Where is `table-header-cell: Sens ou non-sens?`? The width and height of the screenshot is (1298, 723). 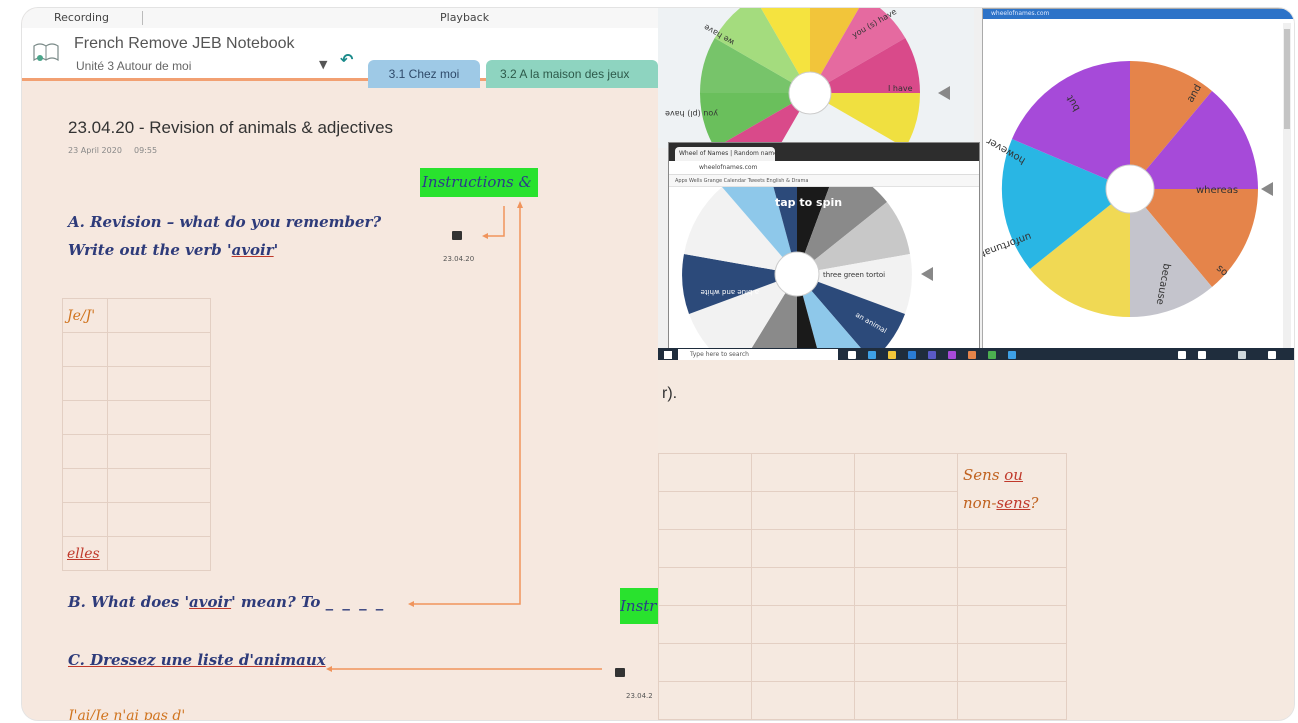
table-header-cell: Sens ou non-sens? is located at coordinates (1012, 491).